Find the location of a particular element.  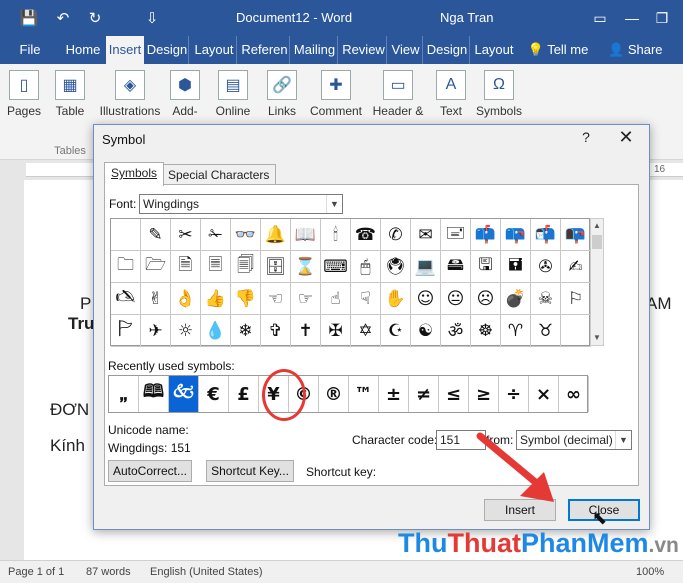

recent-symbol: ≠ is located at coordinates (424, 394).